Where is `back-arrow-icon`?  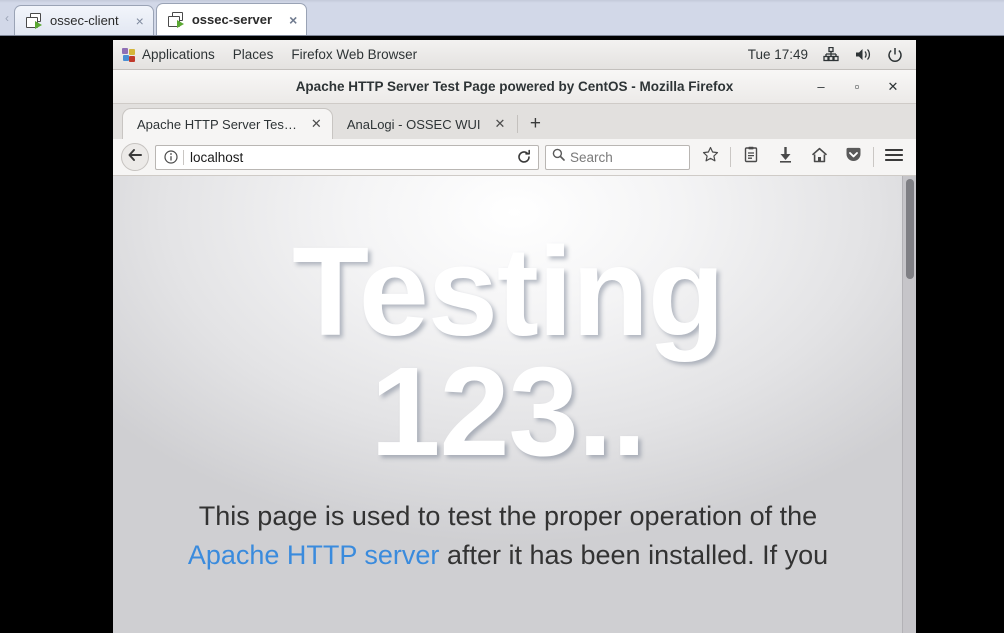
back-arrow-icon is located at coordinates (135, 157).